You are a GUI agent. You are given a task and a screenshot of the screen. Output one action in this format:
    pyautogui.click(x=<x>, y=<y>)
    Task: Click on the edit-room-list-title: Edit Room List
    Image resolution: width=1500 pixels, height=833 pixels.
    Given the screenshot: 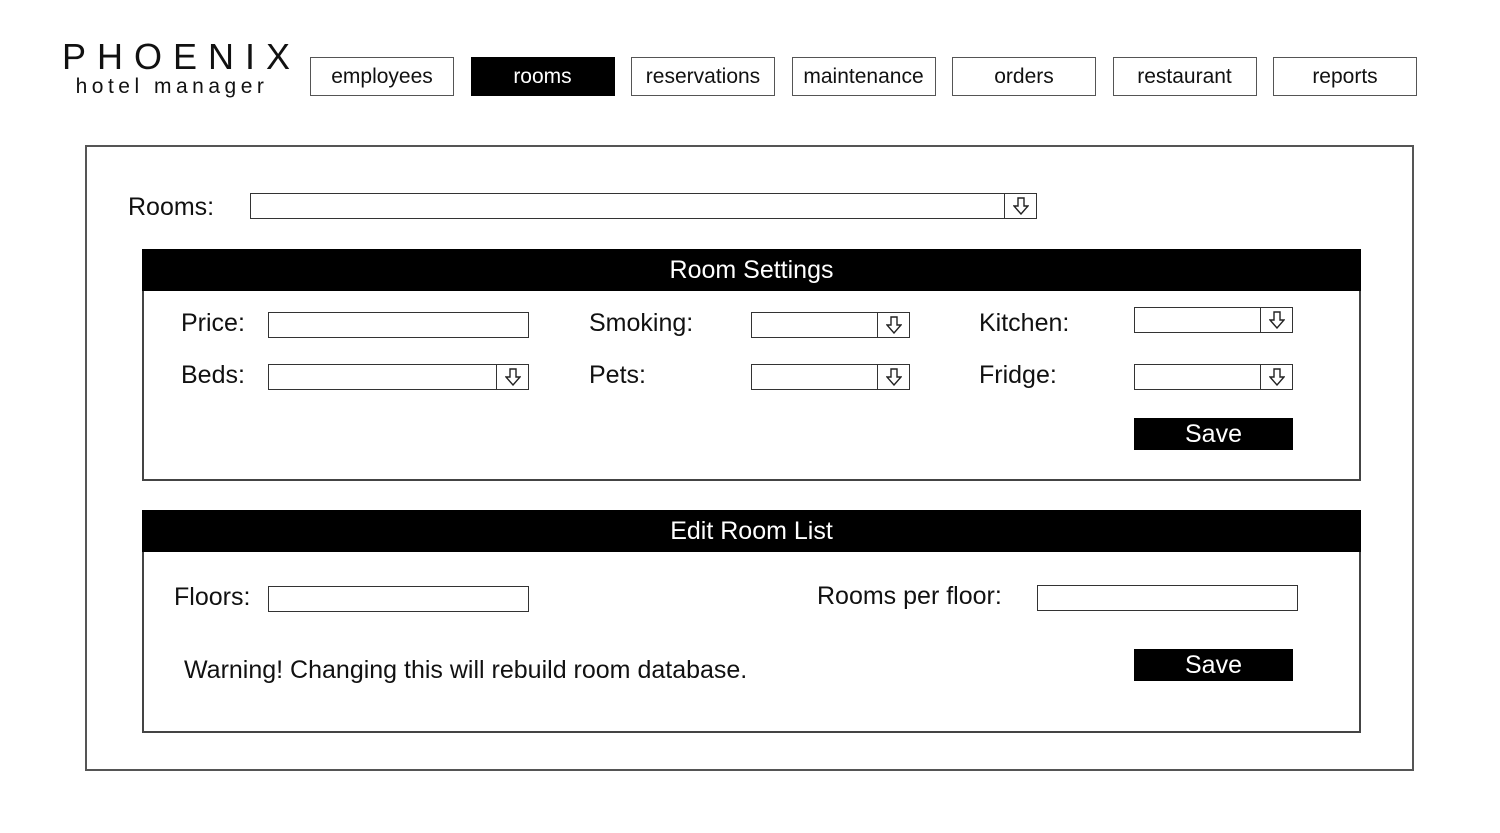 What is the action you would take?
    pyautogui.click(x=751, y=531)
    